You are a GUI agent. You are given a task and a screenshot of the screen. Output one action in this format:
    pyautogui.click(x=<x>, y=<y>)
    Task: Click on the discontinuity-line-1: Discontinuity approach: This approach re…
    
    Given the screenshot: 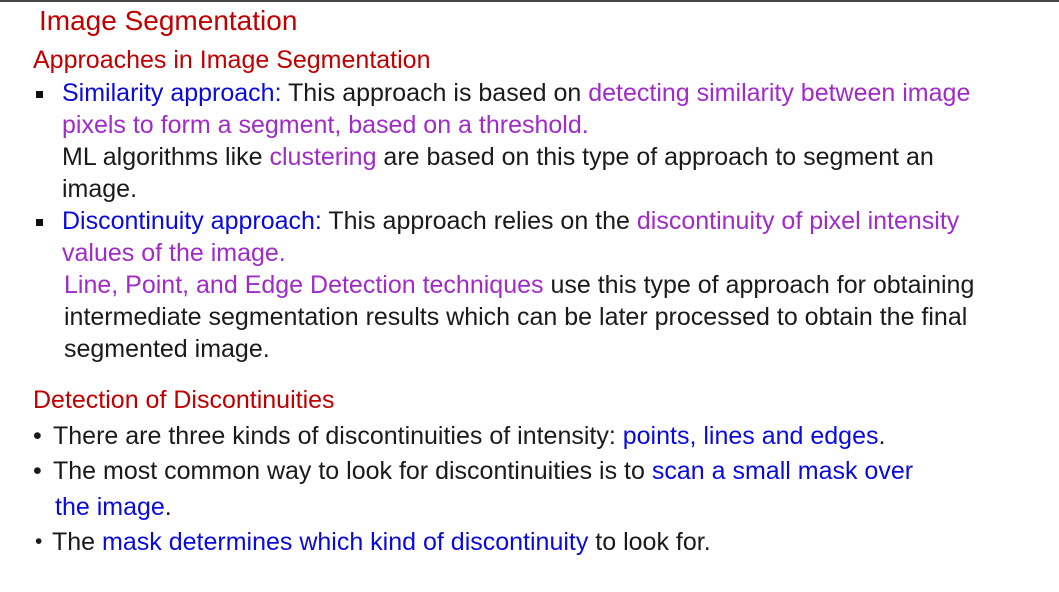 What is the action you would take?
    pyautogui.click(x=510, y=221)
    